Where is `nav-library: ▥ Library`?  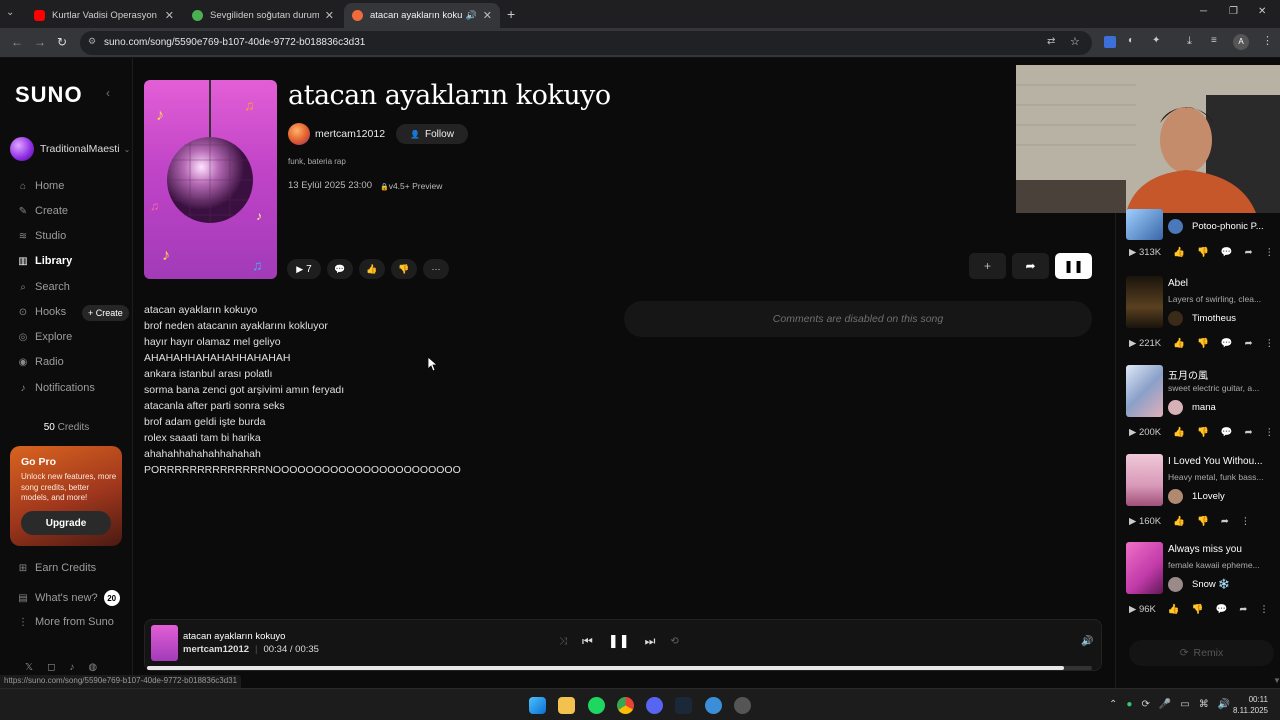
nav-library: ▥ Library is located at coordinates (44, 261).